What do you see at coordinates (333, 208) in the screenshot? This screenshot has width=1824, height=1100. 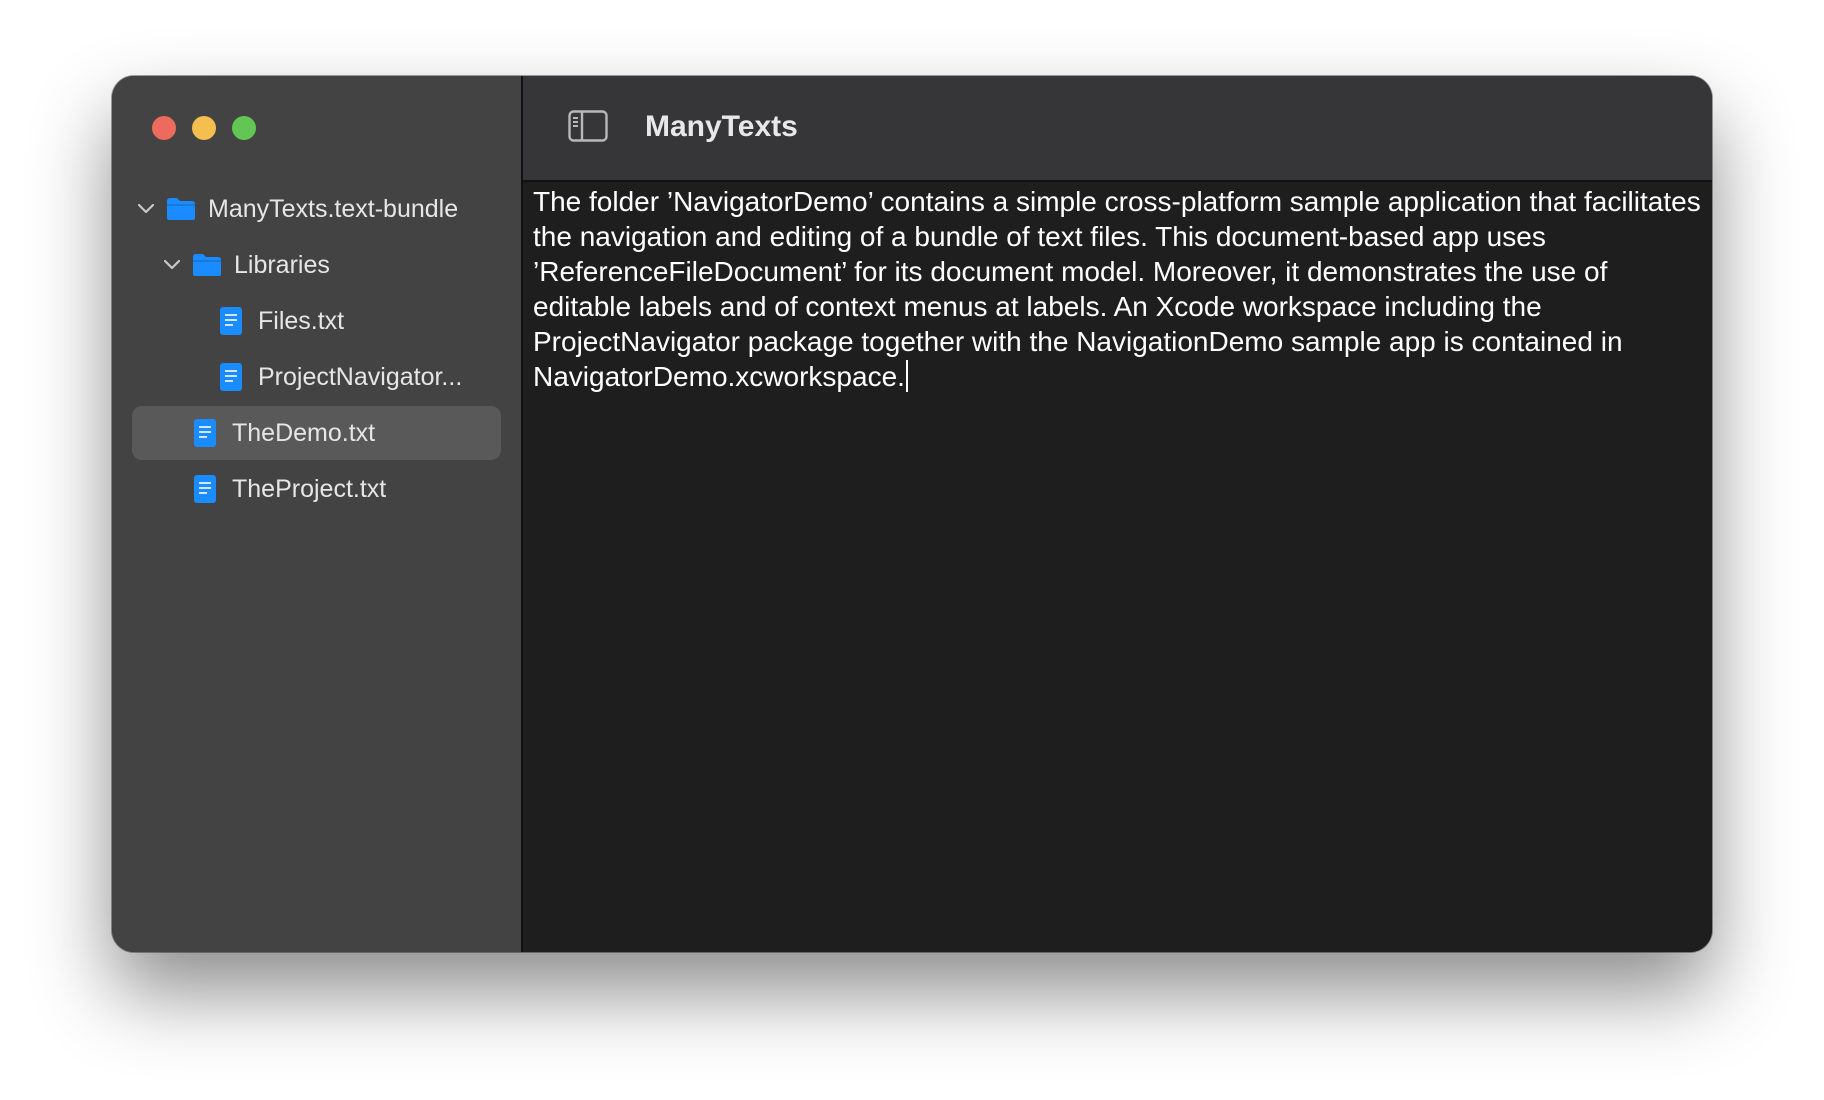 I see `tree-item-label: ManyTexts.text-bundle` at bounding box center [333, 208].